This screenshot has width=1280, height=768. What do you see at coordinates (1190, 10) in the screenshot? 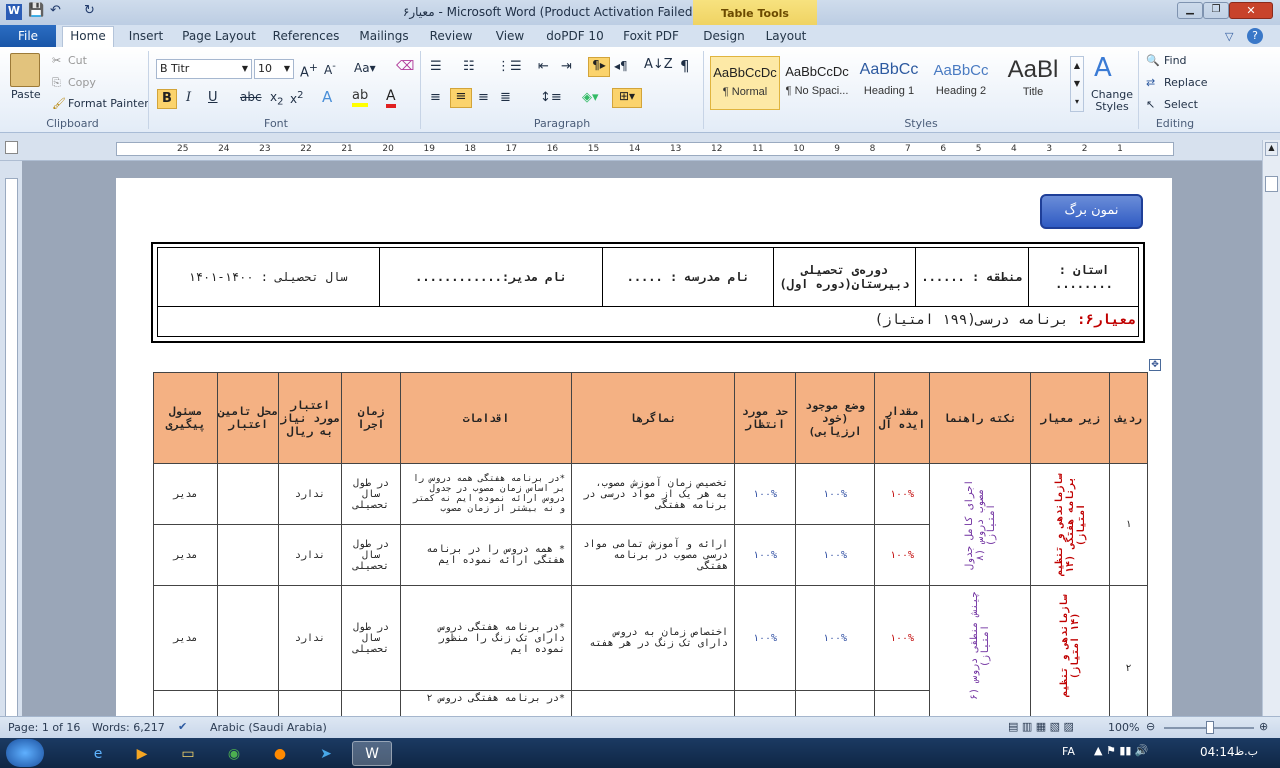
I see `minimize-button: ▁` at bounding box center [1190, 10].